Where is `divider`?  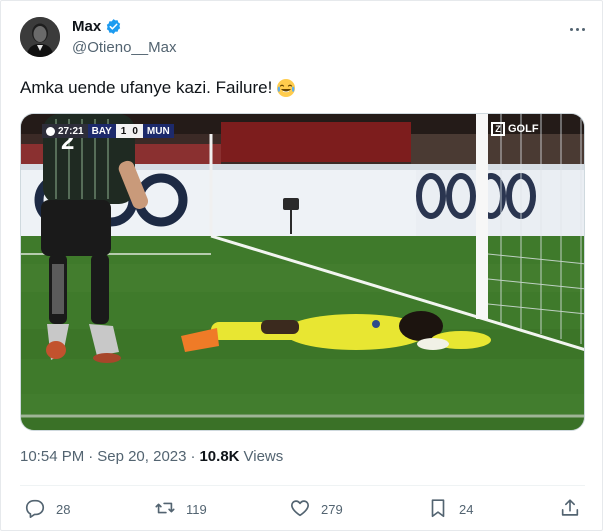 divider is located at coordinates (302, 485).